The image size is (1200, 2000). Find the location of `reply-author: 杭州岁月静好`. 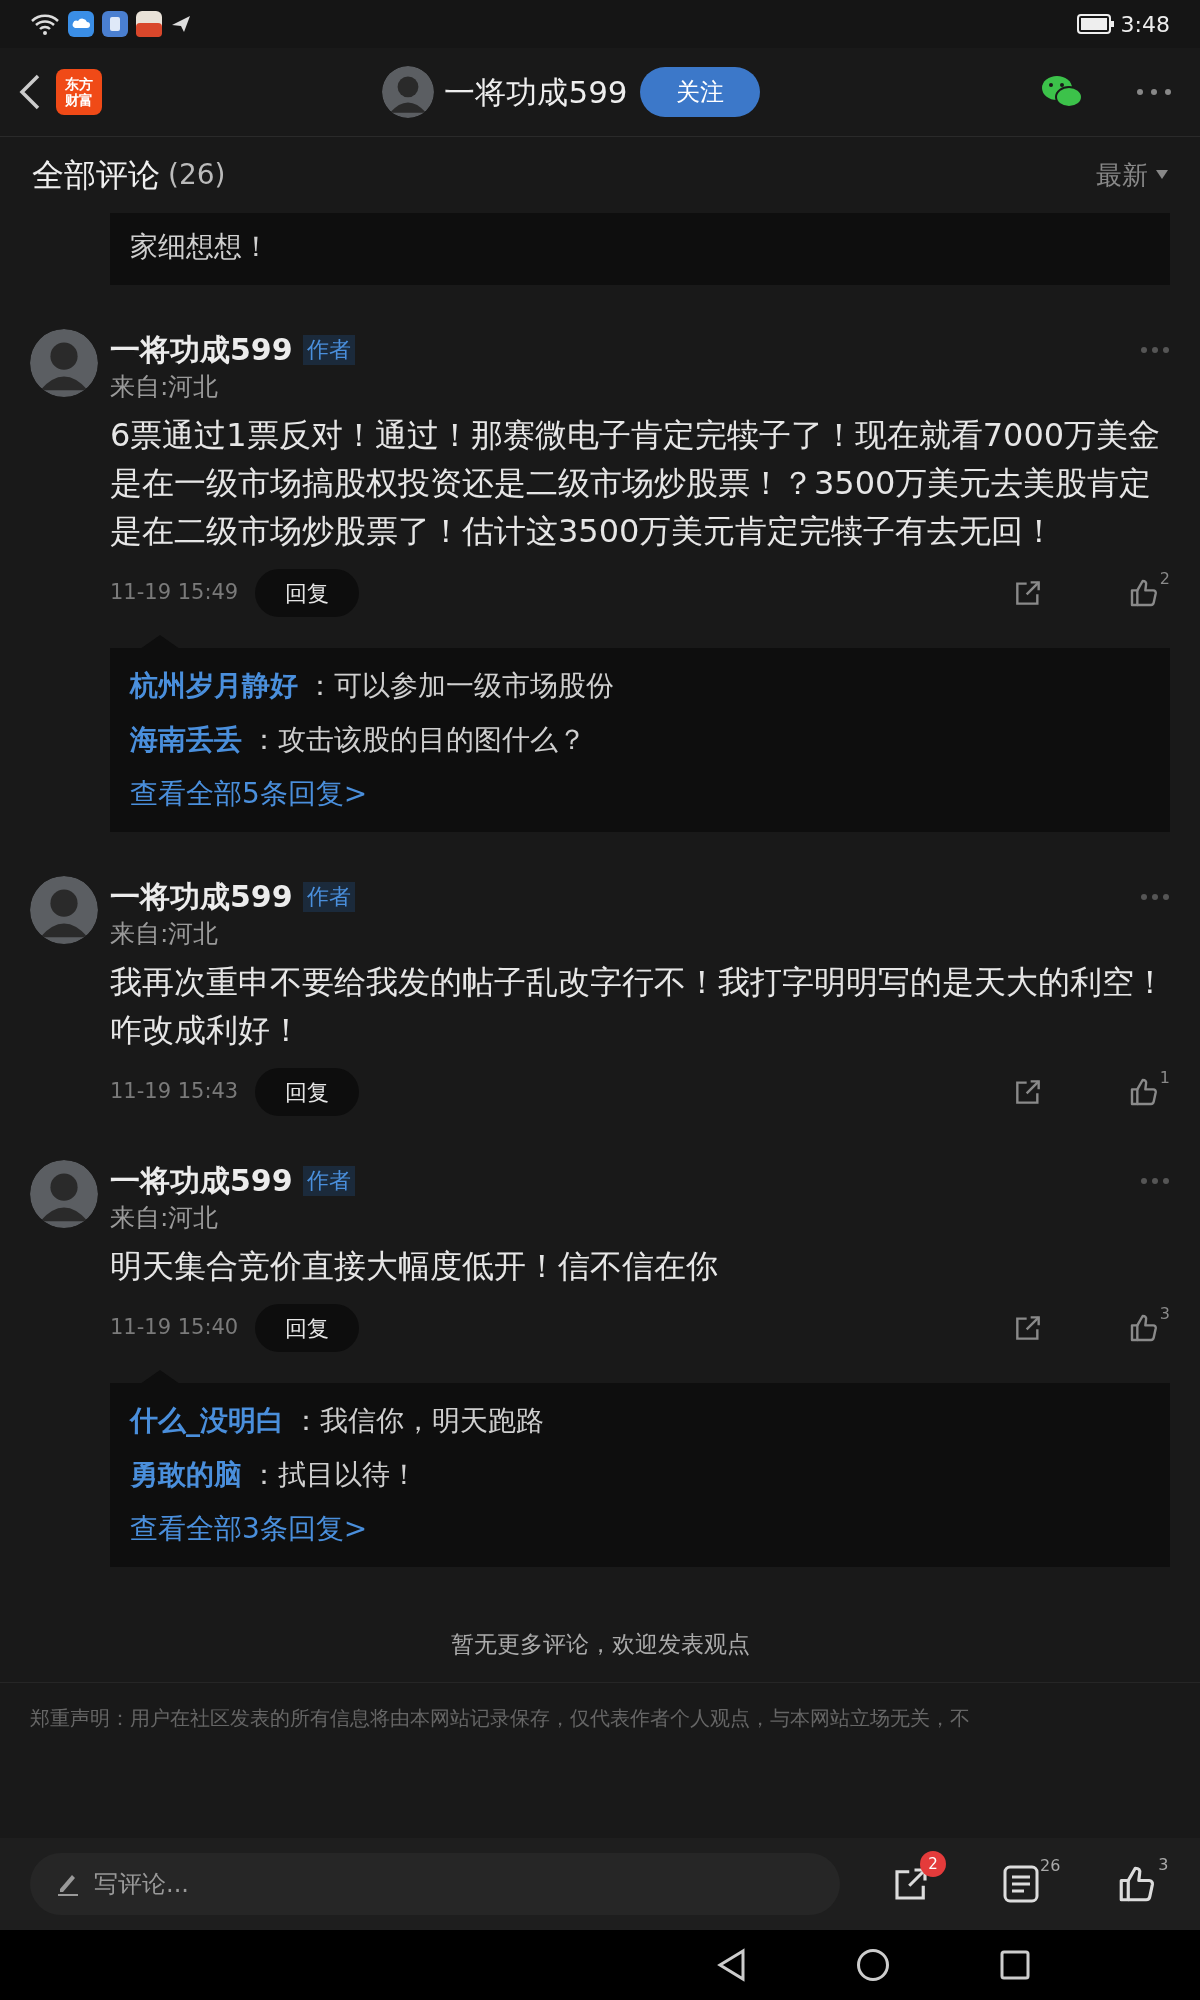

reply-author: 杭州岁月静好 is located at coordinates (214, 686).